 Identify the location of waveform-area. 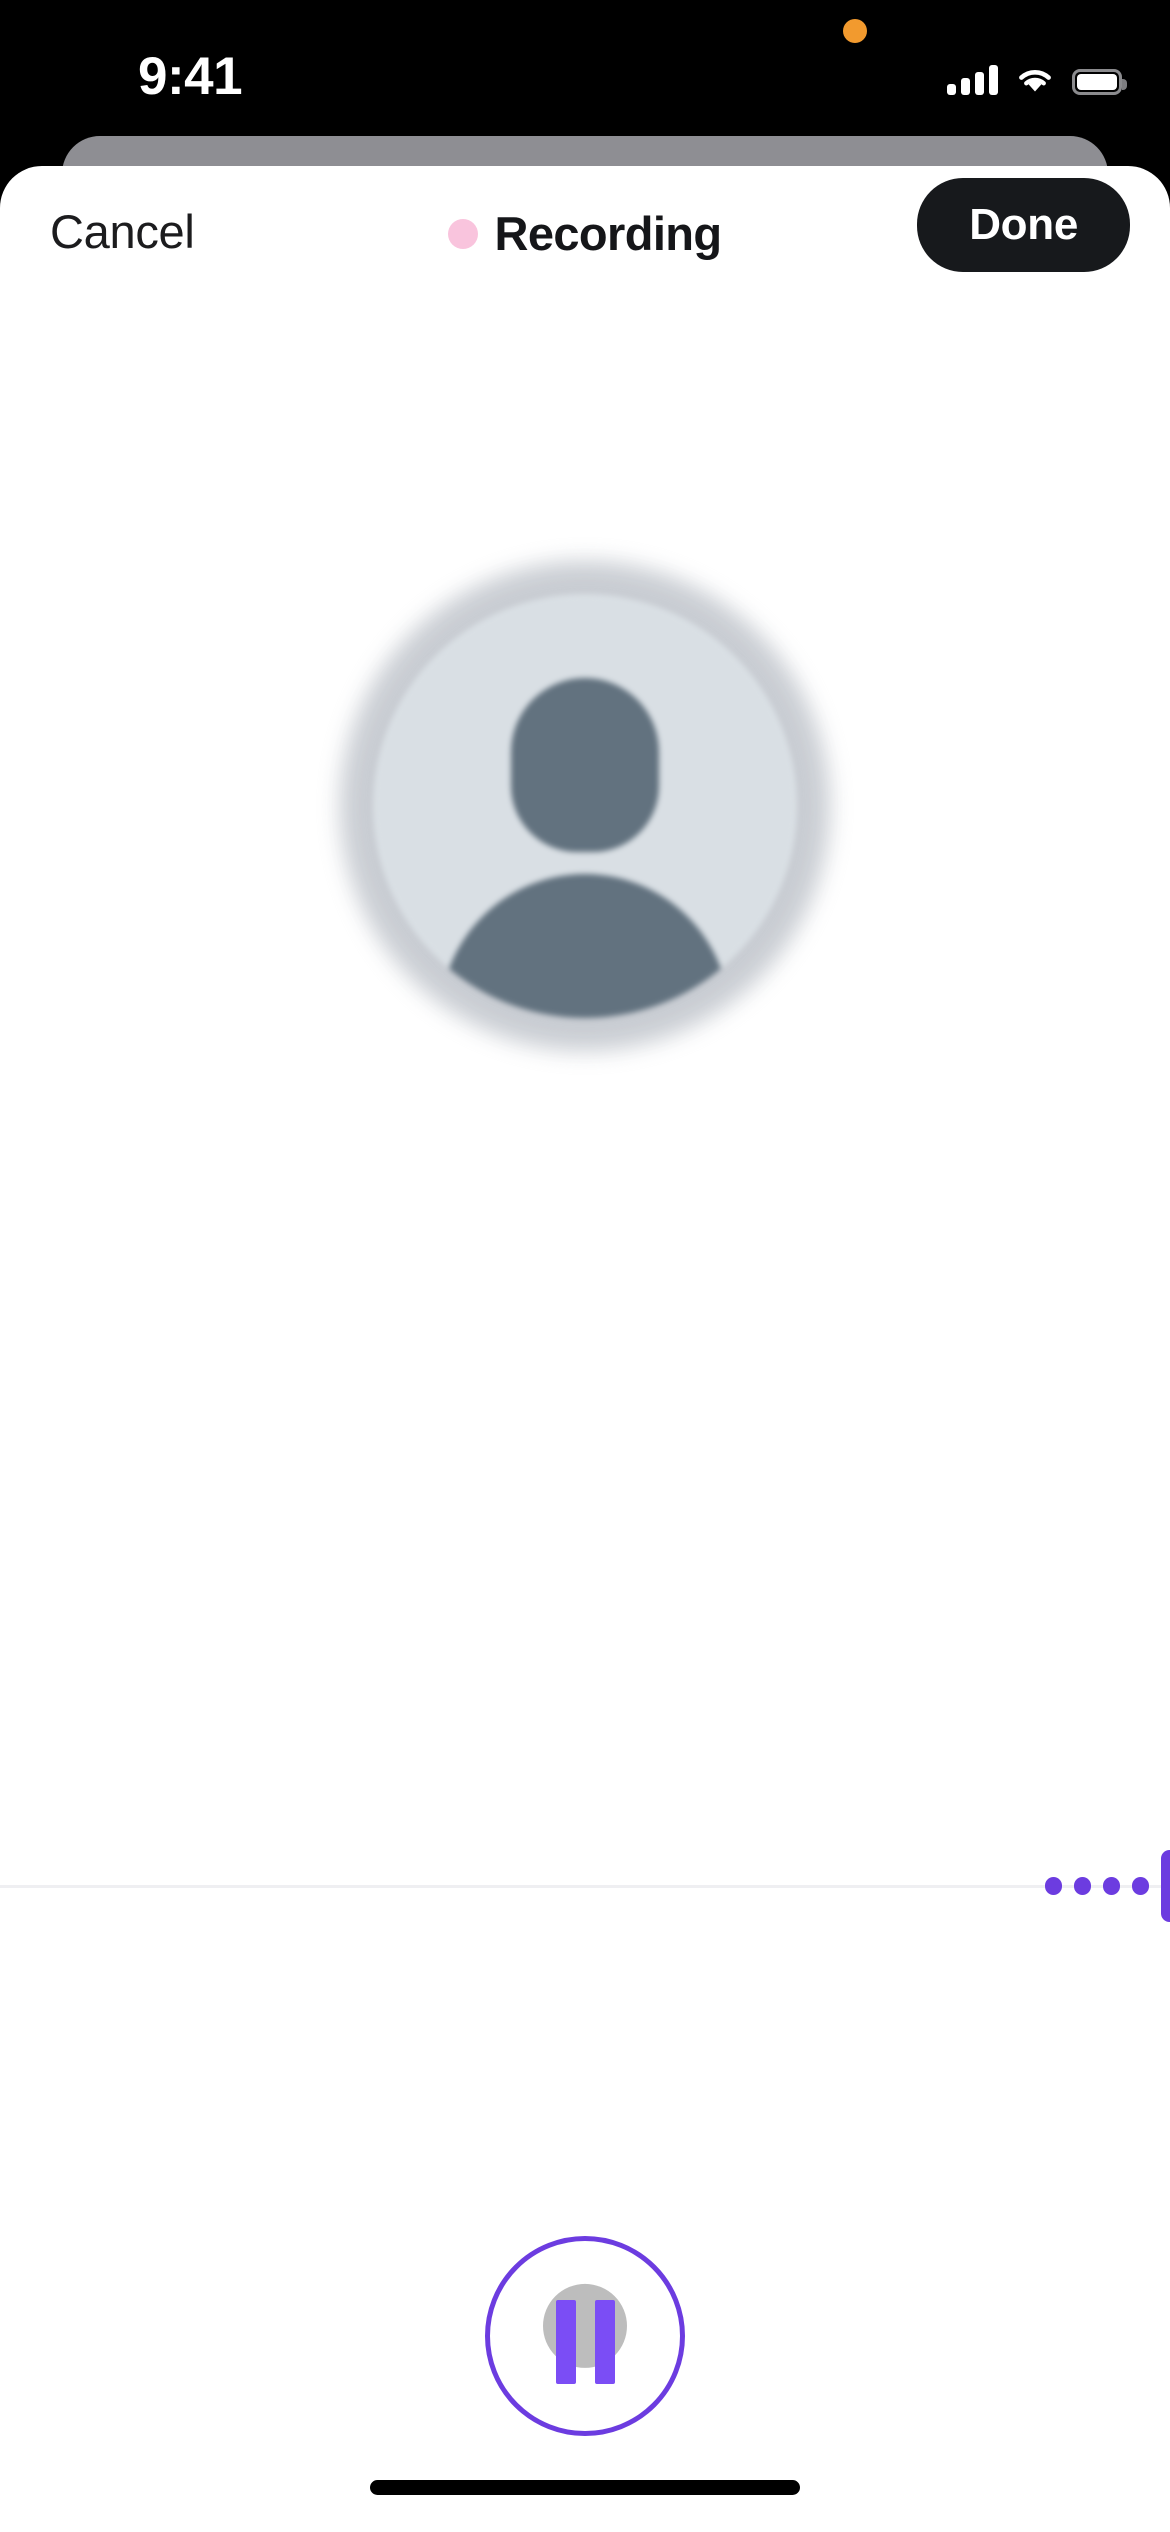
(585, 1886).